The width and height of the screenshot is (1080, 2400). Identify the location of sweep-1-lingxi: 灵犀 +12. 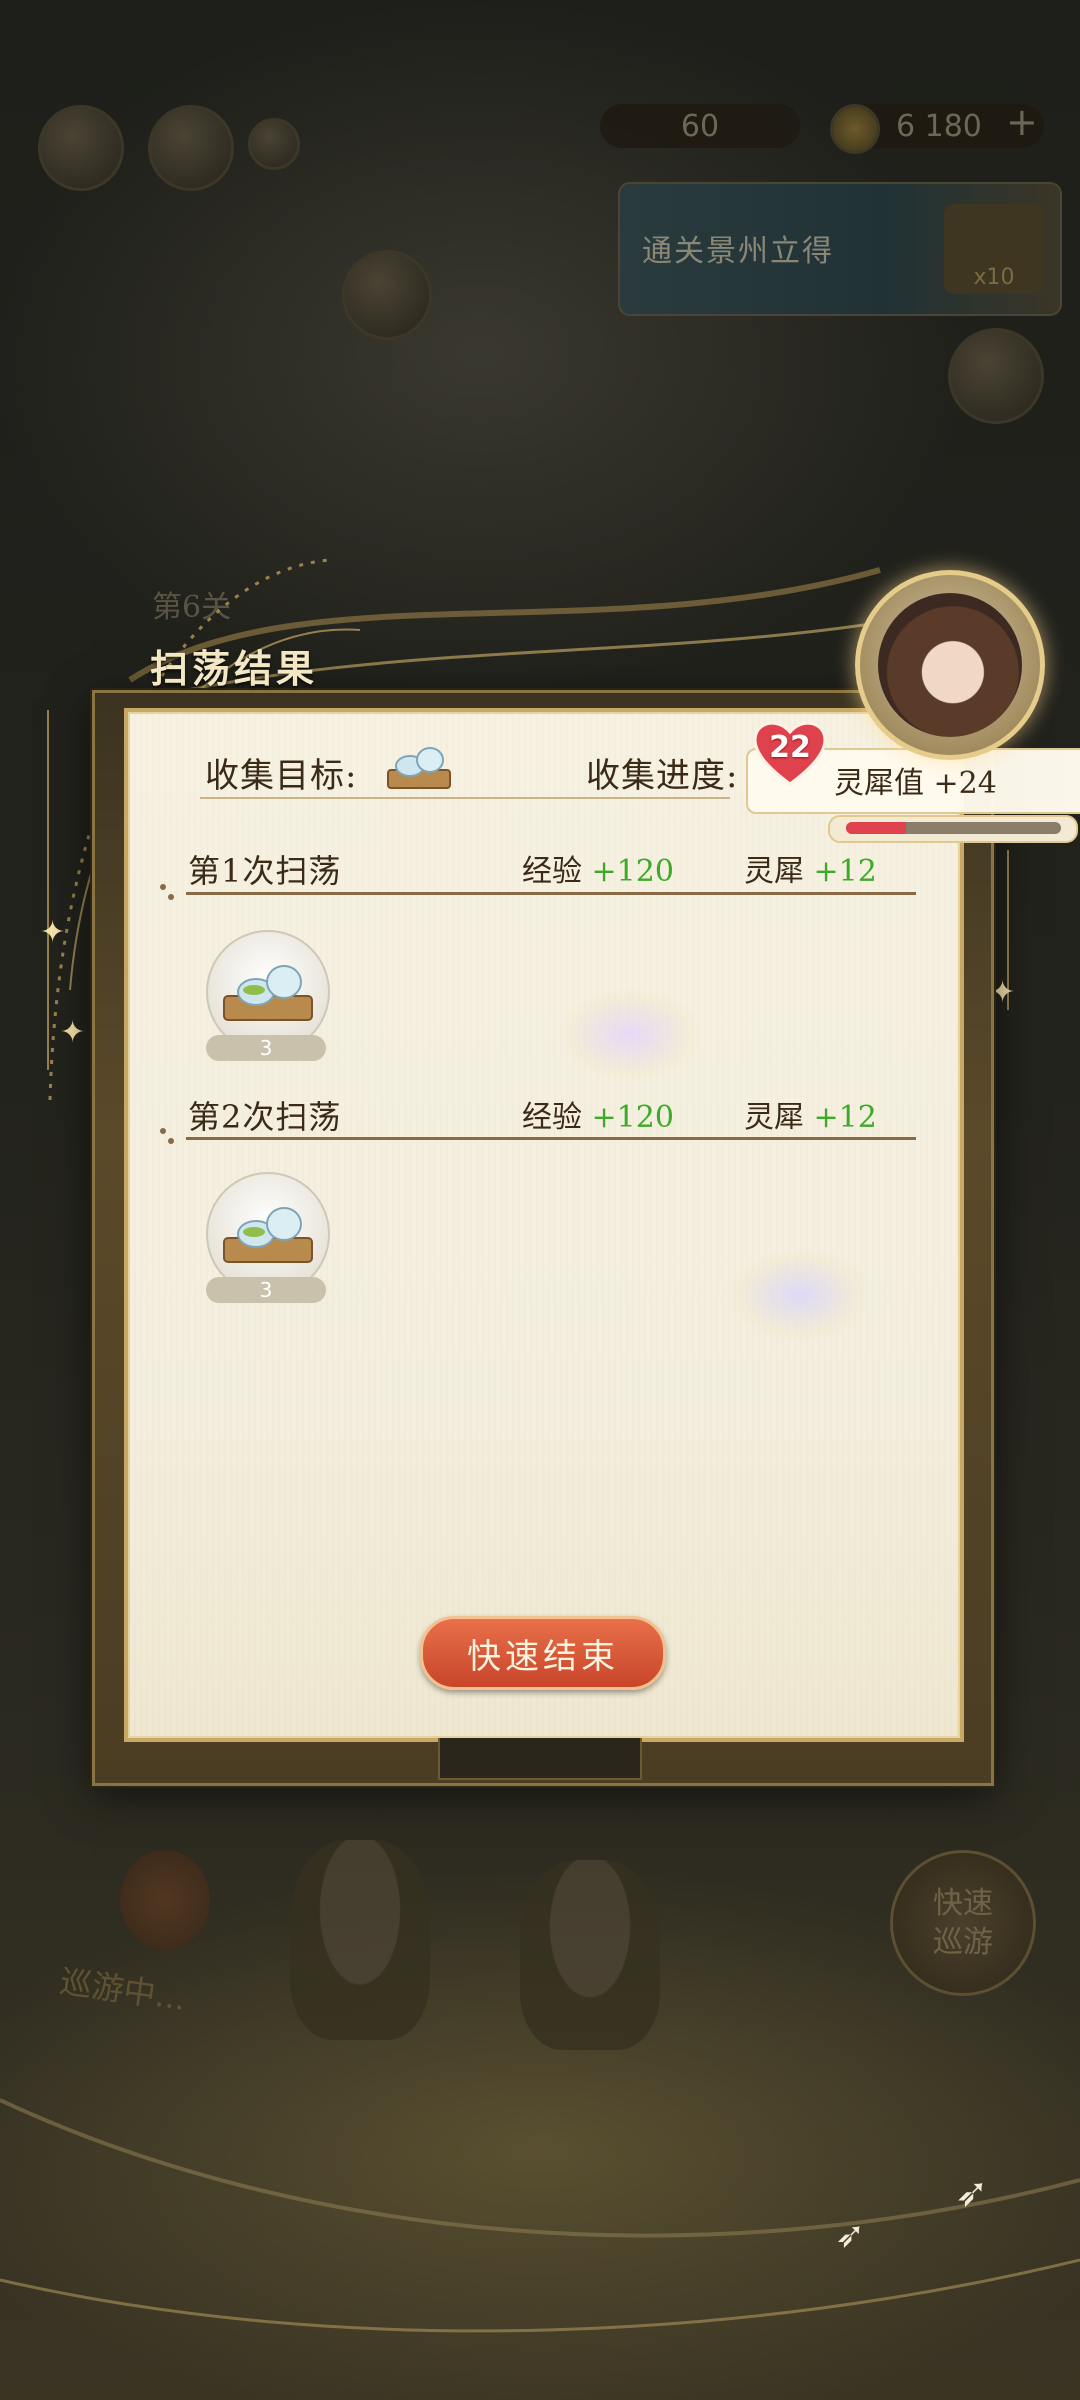
(810, 868).